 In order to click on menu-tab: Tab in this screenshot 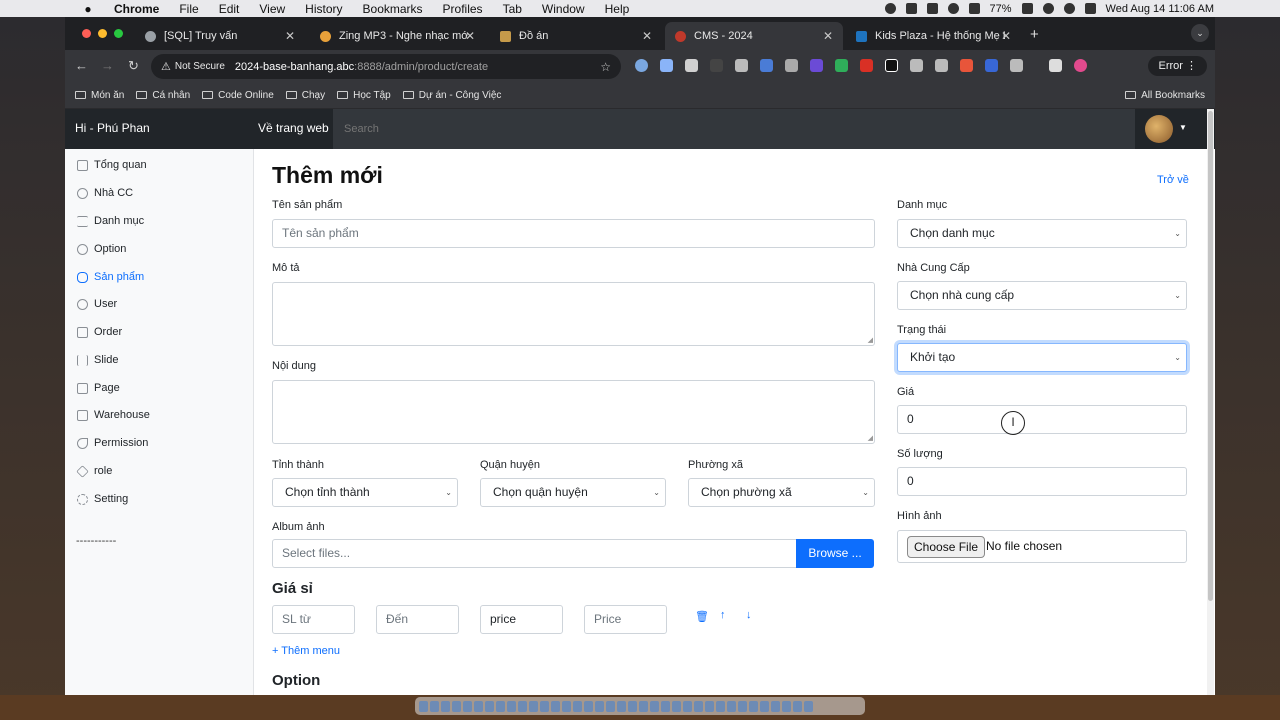, I will do `click(512, 9)`.